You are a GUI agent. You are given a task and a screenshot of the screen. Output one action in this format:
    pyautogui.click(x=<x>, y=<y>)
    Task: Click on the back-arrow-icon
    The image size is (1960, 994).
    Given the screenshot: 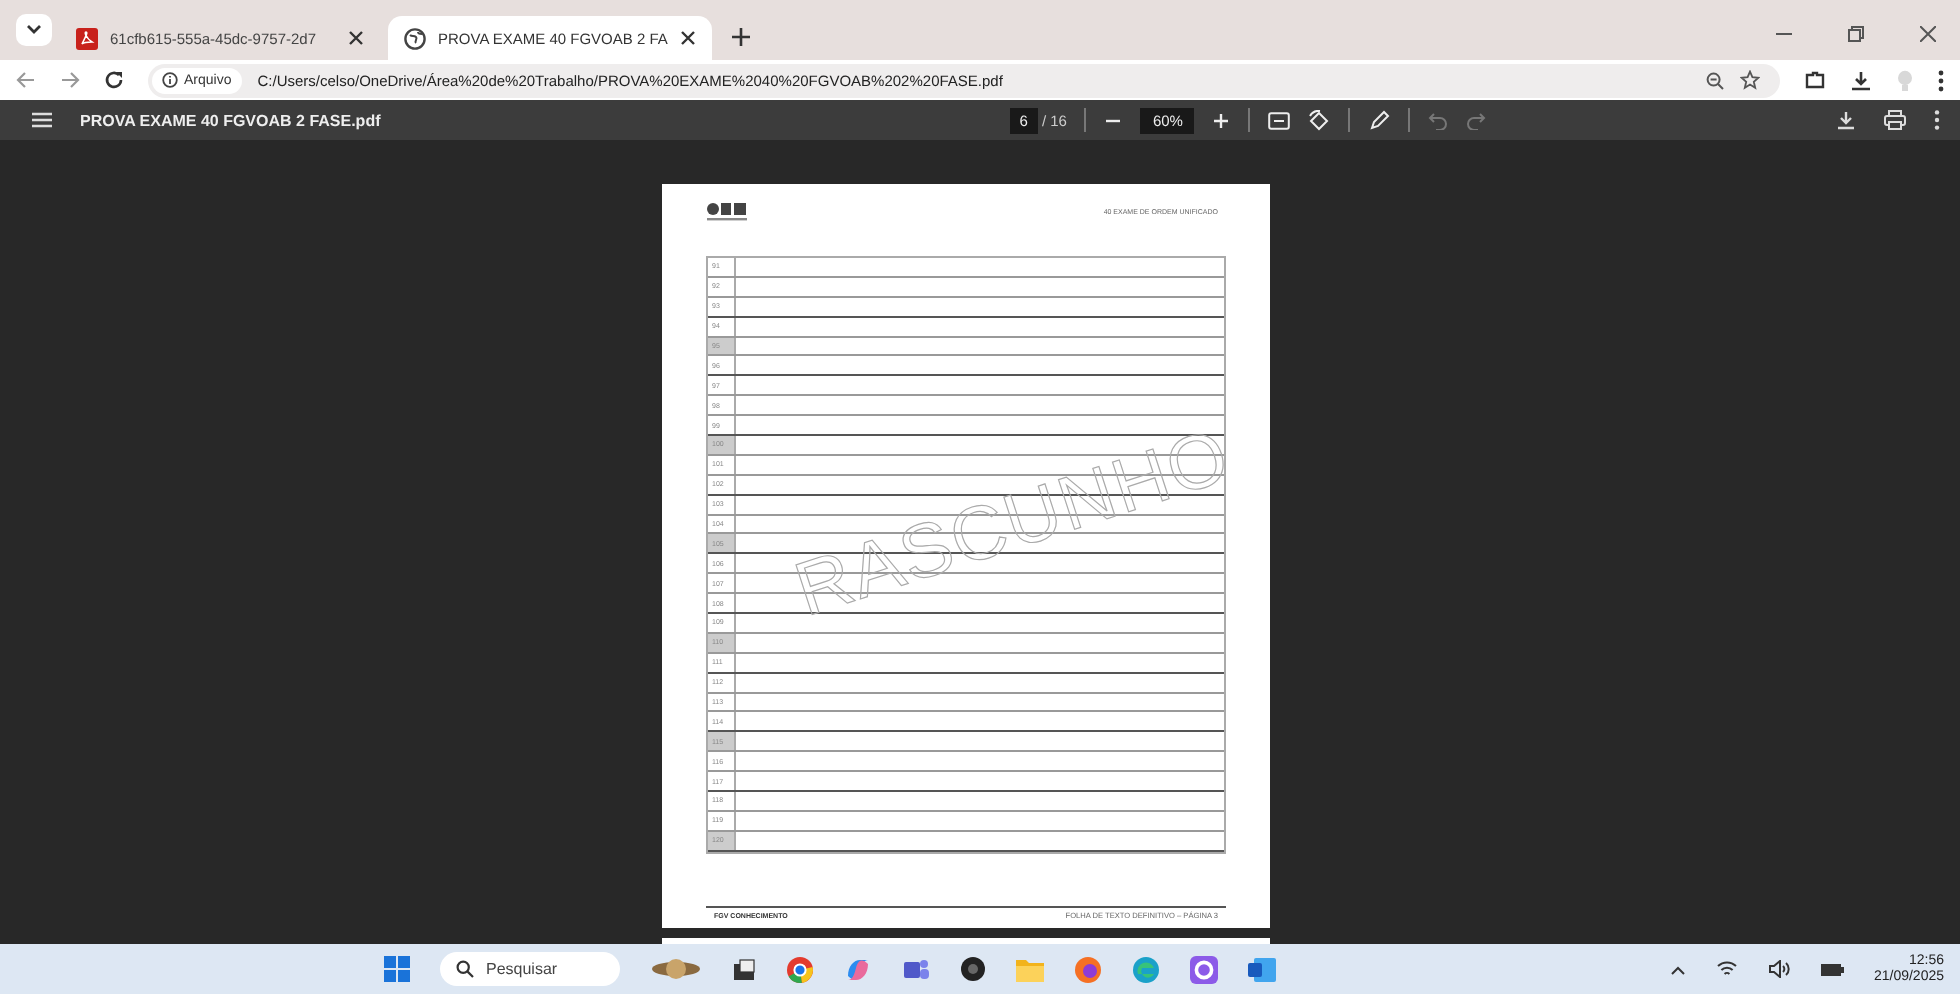 What is the action you would take?
    pyautogui.click(x=26, y=80)
    